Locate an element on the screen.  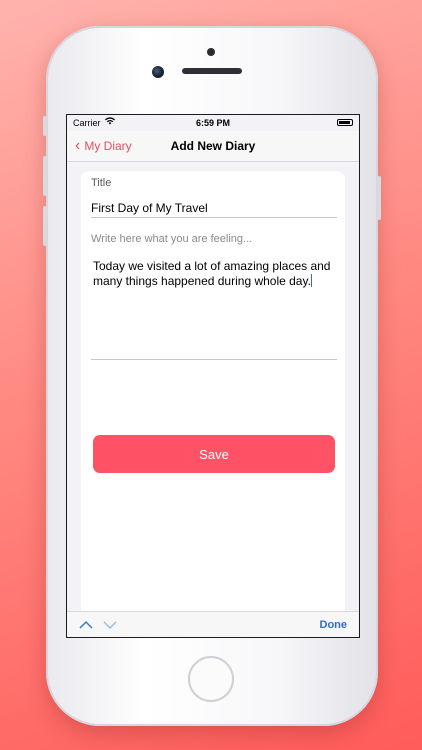
navigation-bar: ‹ My Diary Add New Diary is located at coordinates (213, 146).